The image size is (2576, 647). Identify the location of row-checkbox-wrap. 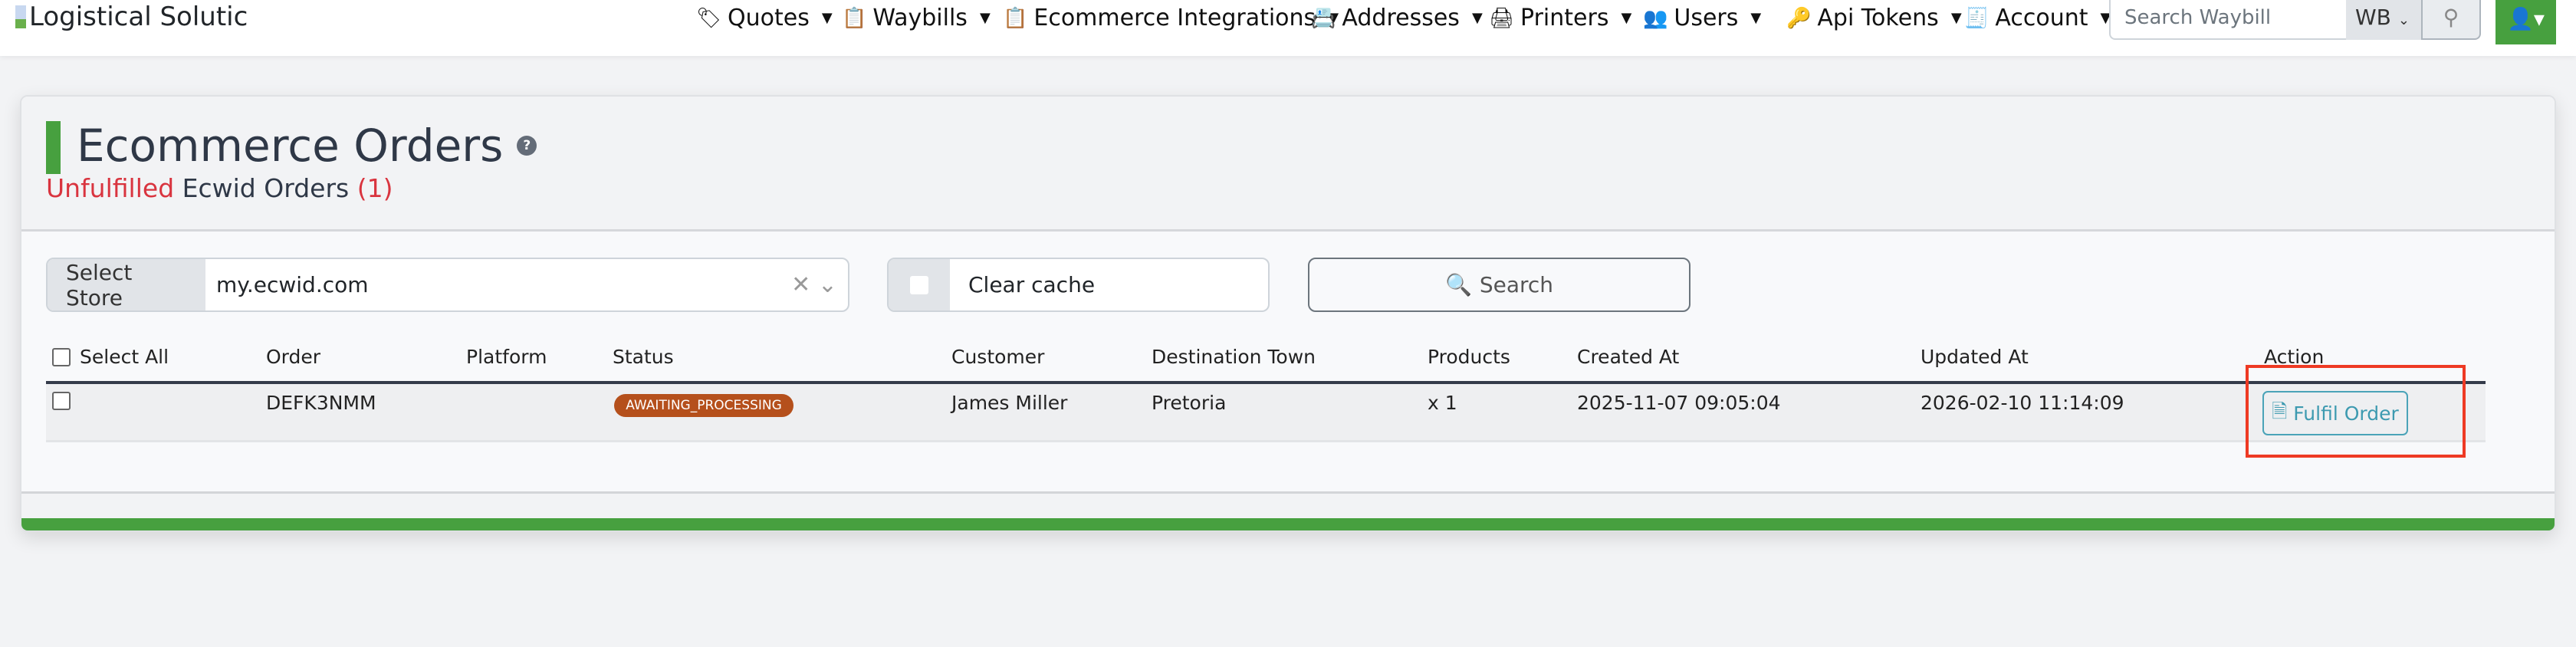
(62, 401).